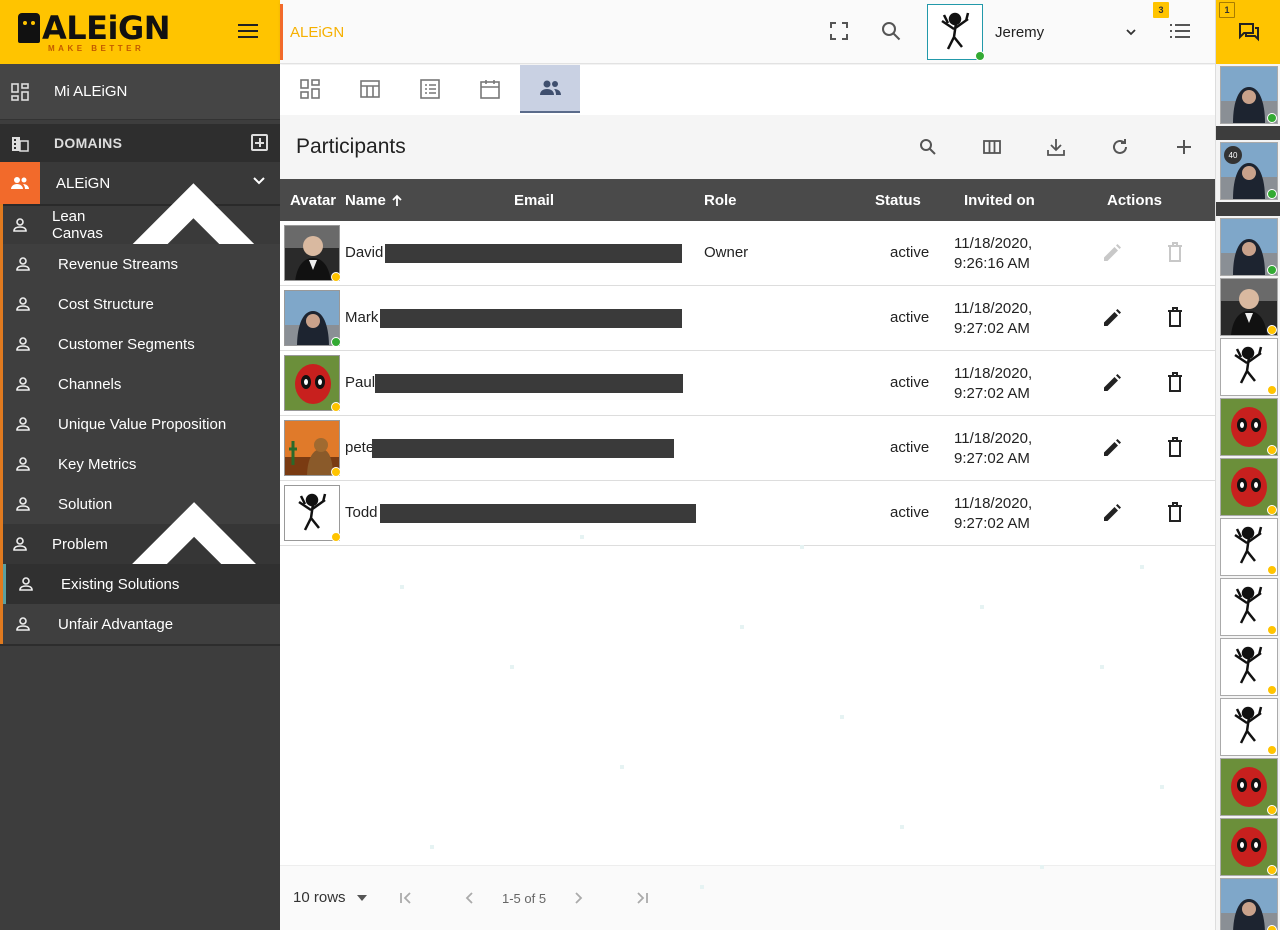 This screenshot has width=1280, height=930. I want to click on participant-name: Paul, so click(360, 382).